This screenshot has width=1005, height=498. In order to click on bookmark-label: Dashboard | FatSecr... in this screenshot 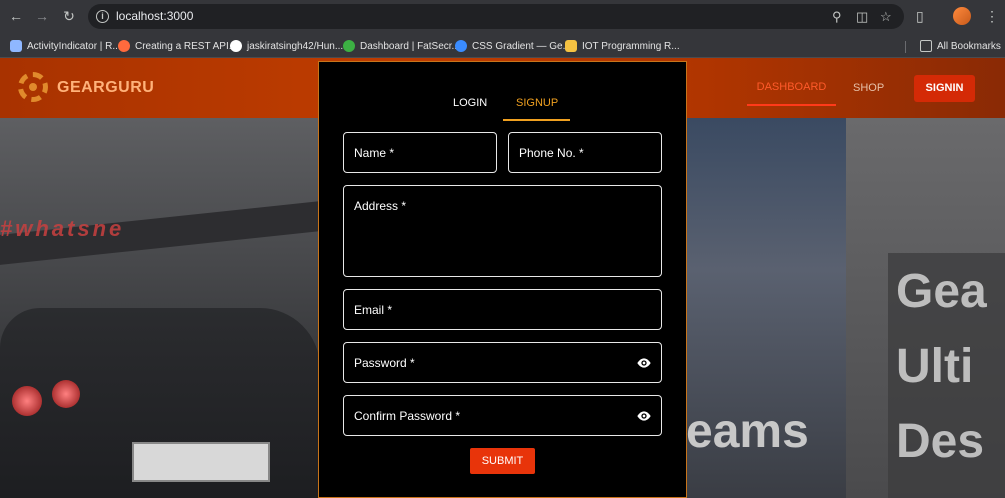, I will do `click(410, 46)`.